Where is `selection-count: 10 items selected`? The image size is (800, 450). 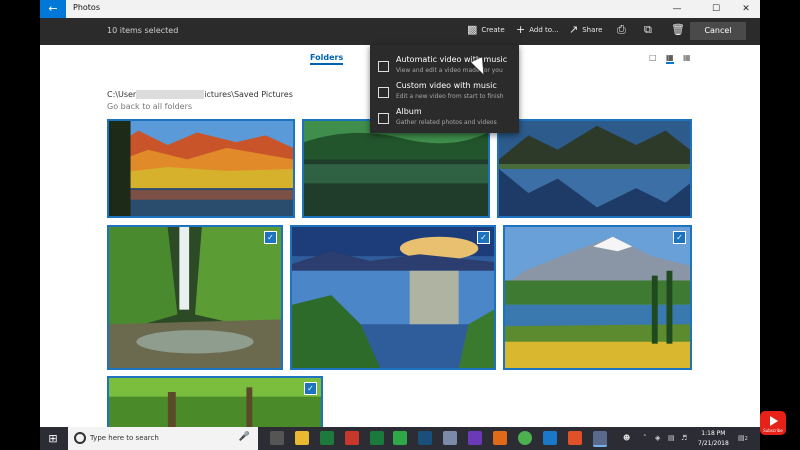 selection-count: 10 items selected is located at coordinates (143, 30).